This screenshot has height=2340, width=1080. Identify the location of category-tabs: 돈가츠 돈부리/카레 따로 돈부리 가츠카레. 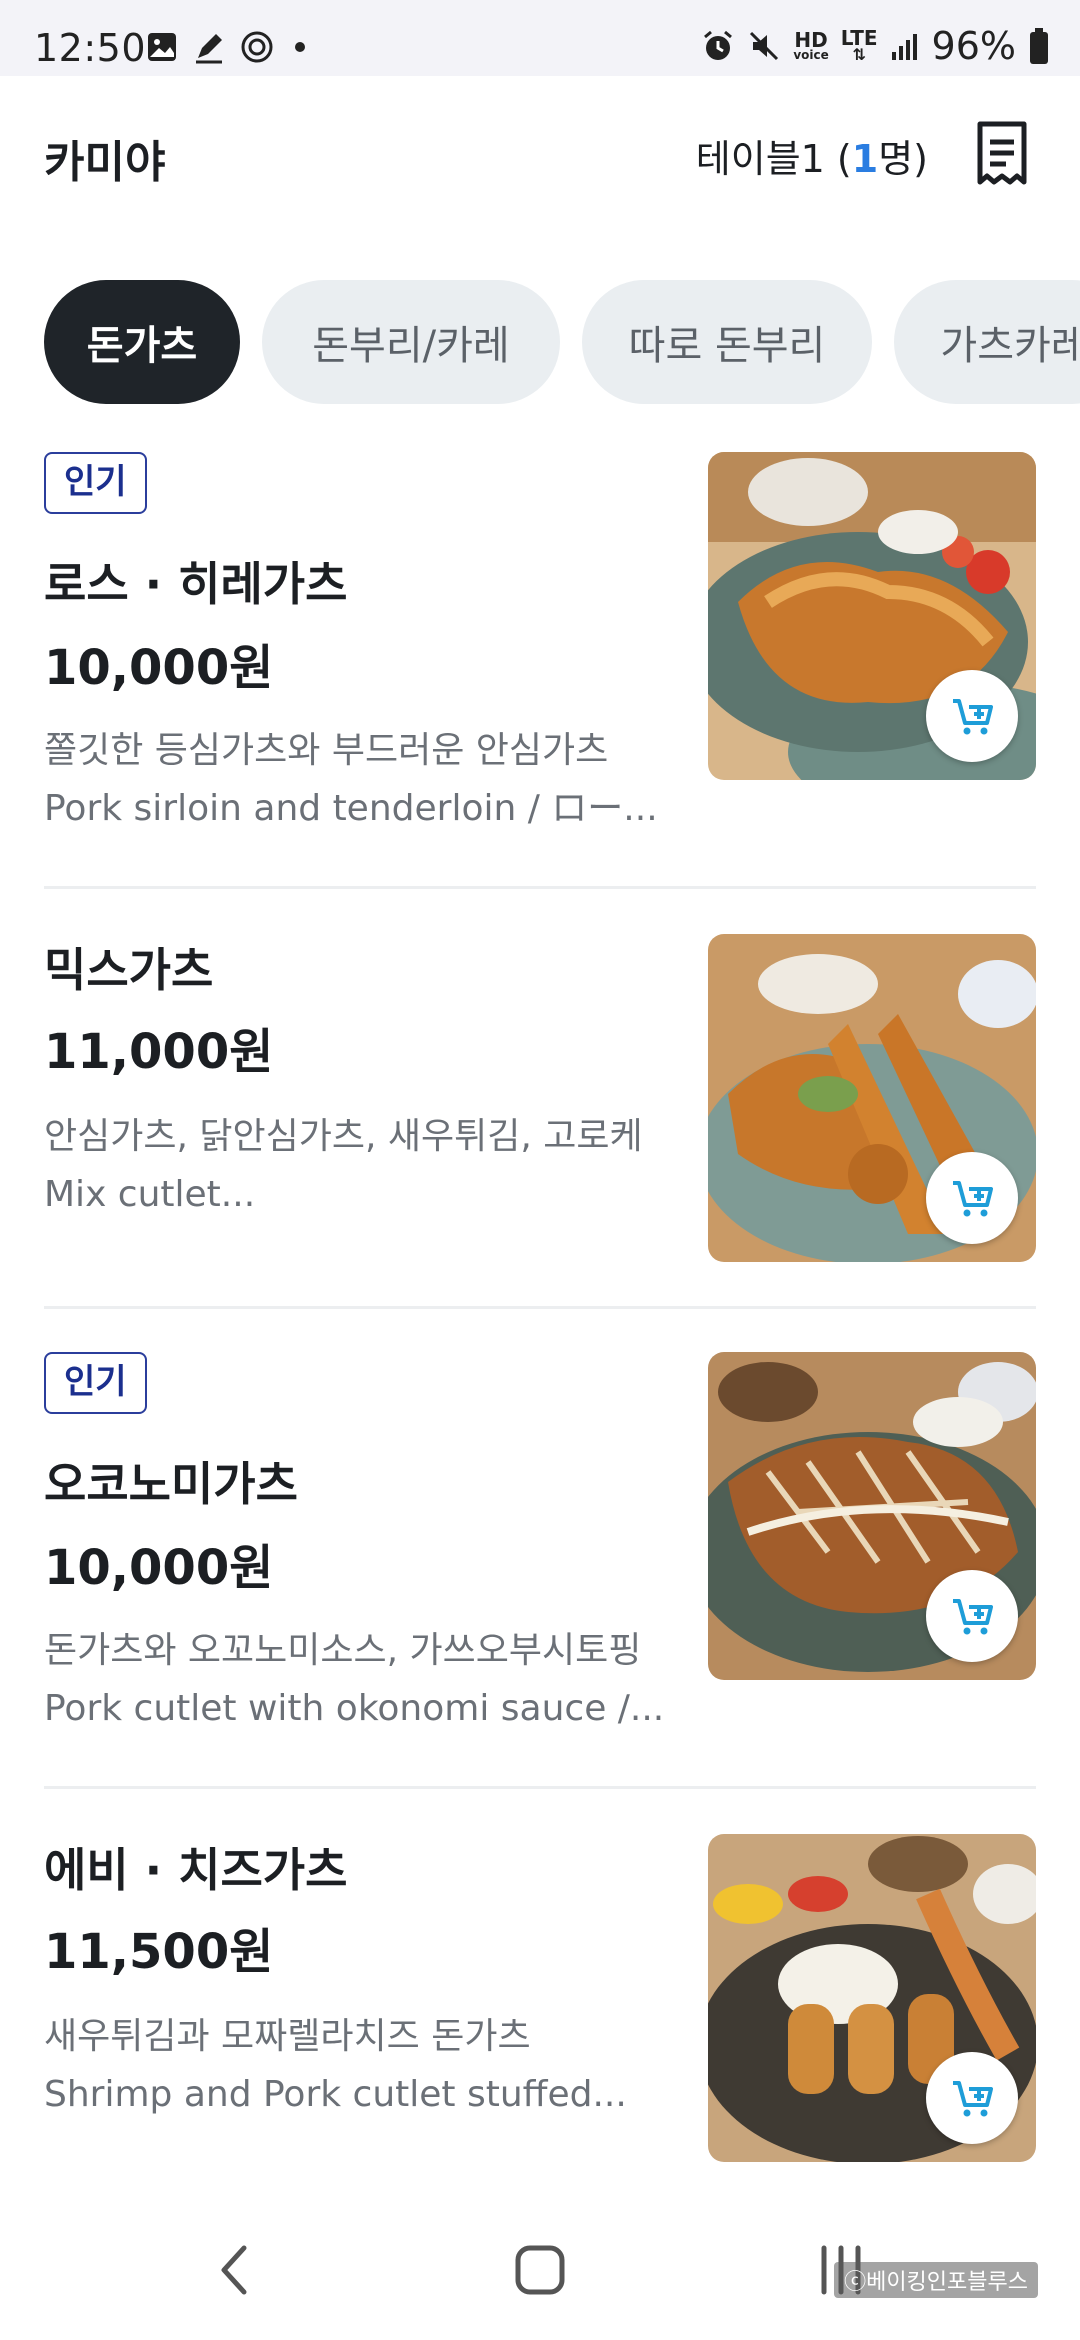
(562, 343).